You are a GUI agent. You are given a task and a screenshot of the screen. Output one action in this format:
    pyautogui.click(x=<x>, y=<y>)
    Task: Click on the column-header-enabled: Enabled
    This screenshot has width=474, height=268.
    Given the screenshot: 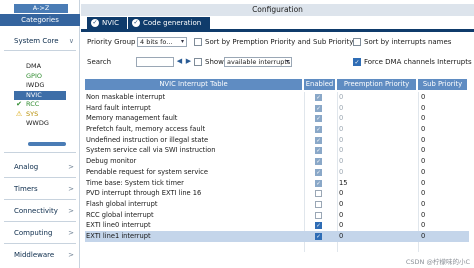 What is the action you would take?
    pyautogui.click(x=320, y=84)
    